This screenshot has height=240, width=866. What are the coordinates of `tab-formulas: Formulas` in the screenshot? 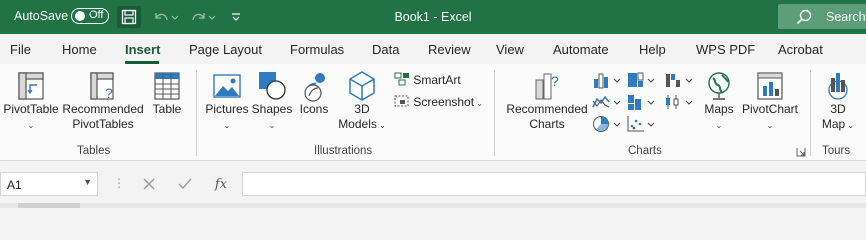 It's located at (317, 49).